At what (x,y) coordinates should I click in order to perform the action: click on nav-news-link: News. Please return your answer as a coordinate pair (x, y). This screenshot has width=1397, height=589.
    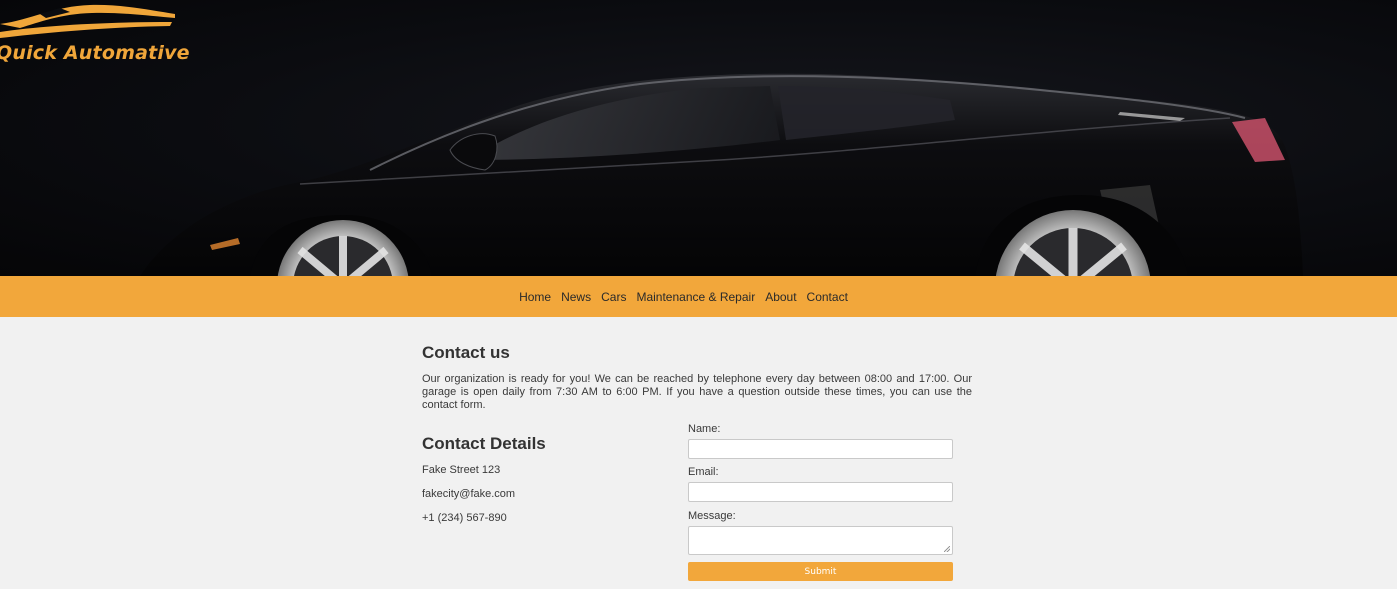
    Looking at the image, I should click on (576, 297).